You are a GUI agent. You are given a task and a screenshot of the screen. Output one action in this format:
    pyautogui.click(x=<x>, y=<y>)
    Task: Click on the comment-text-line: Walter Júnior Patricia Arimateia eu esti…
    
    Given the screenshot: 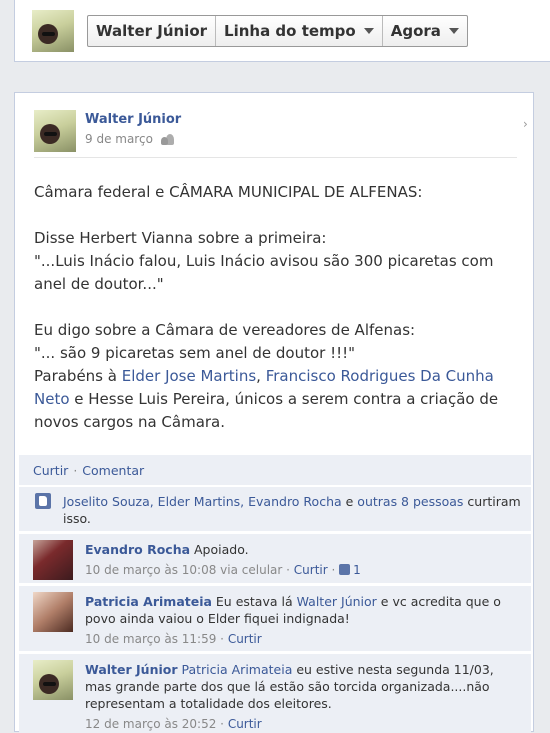 What is the action you would take?
    pyautogui.click(x=300, y=686)
    